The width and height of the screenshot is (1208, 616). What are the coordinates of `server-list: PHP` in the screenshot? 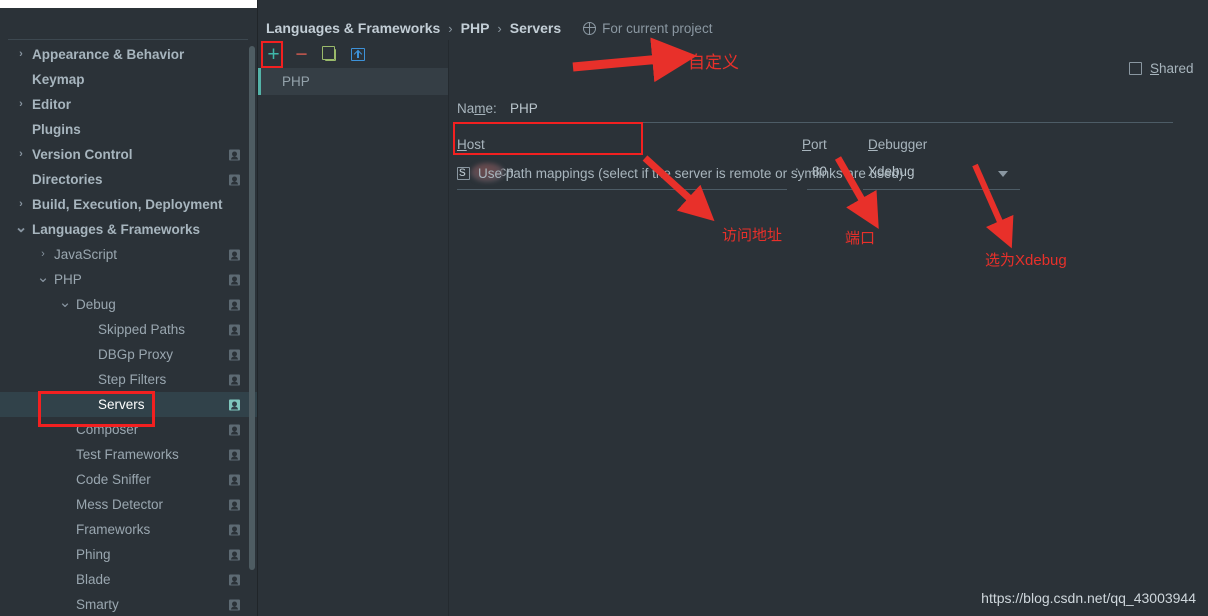 It's located at (353, 342).